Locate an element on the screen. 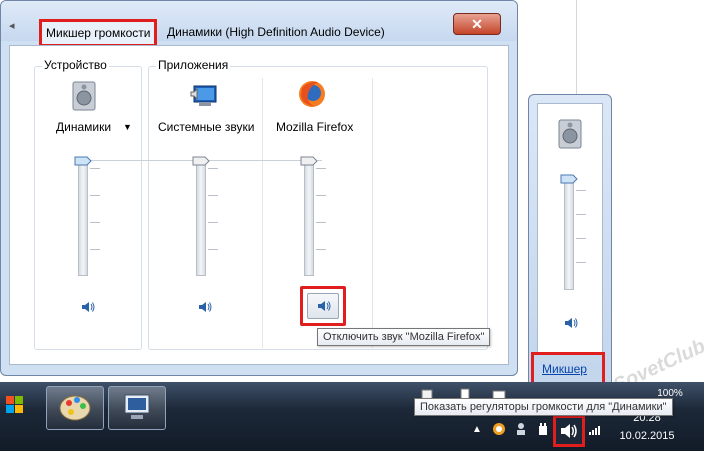 The image size is (704, 451). system-sounds-icon is located at coordinates (203, 95).